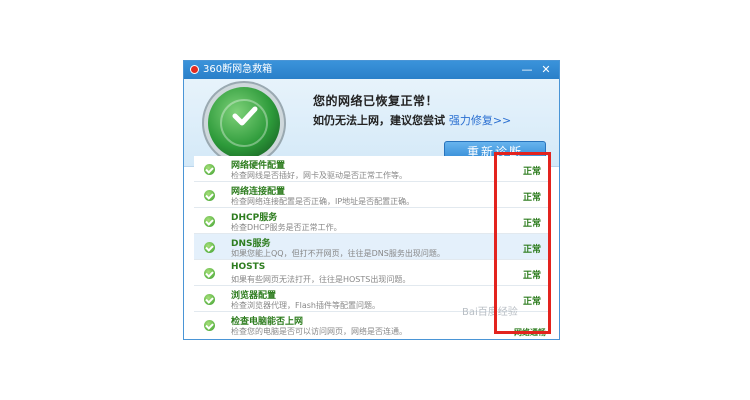 This screenshot has width=750, height=400. What do you see at coordinates (371, 70) in the screenshot?
I see `title-bar: 360断网急救箱 — ✕` at bounding box center [371, 70].